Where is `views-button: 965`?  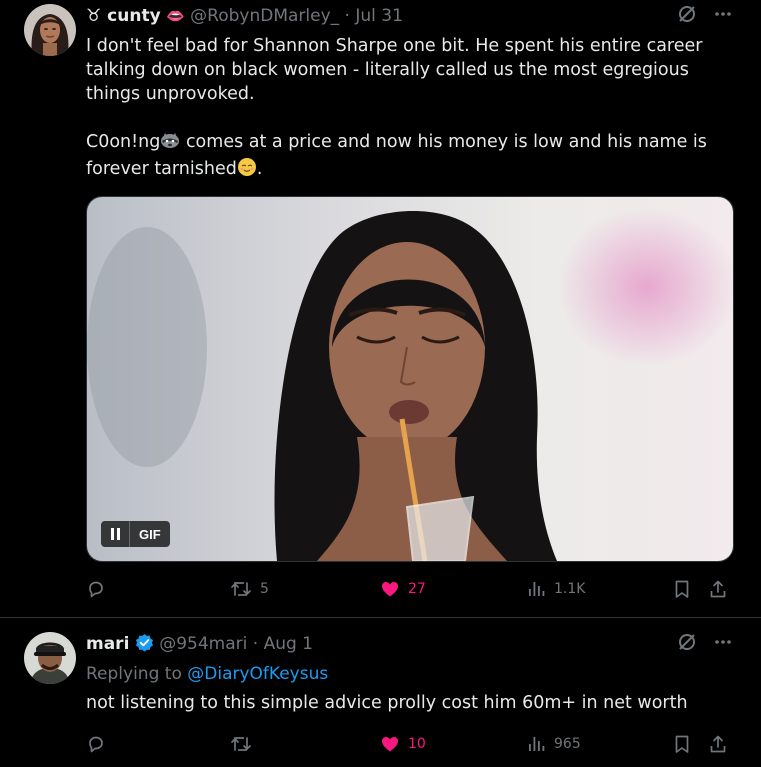 views-button: 965 is located at coordinates (553, 744).